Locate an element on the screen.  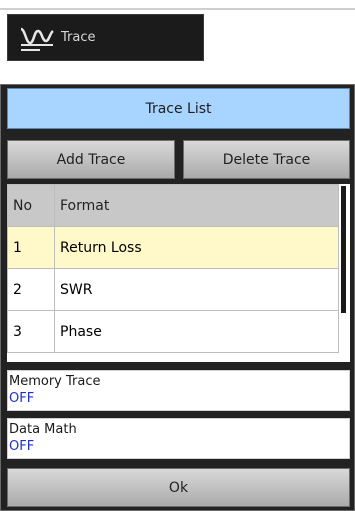
panel-title: Trace List is located at coordinates (178, 108).